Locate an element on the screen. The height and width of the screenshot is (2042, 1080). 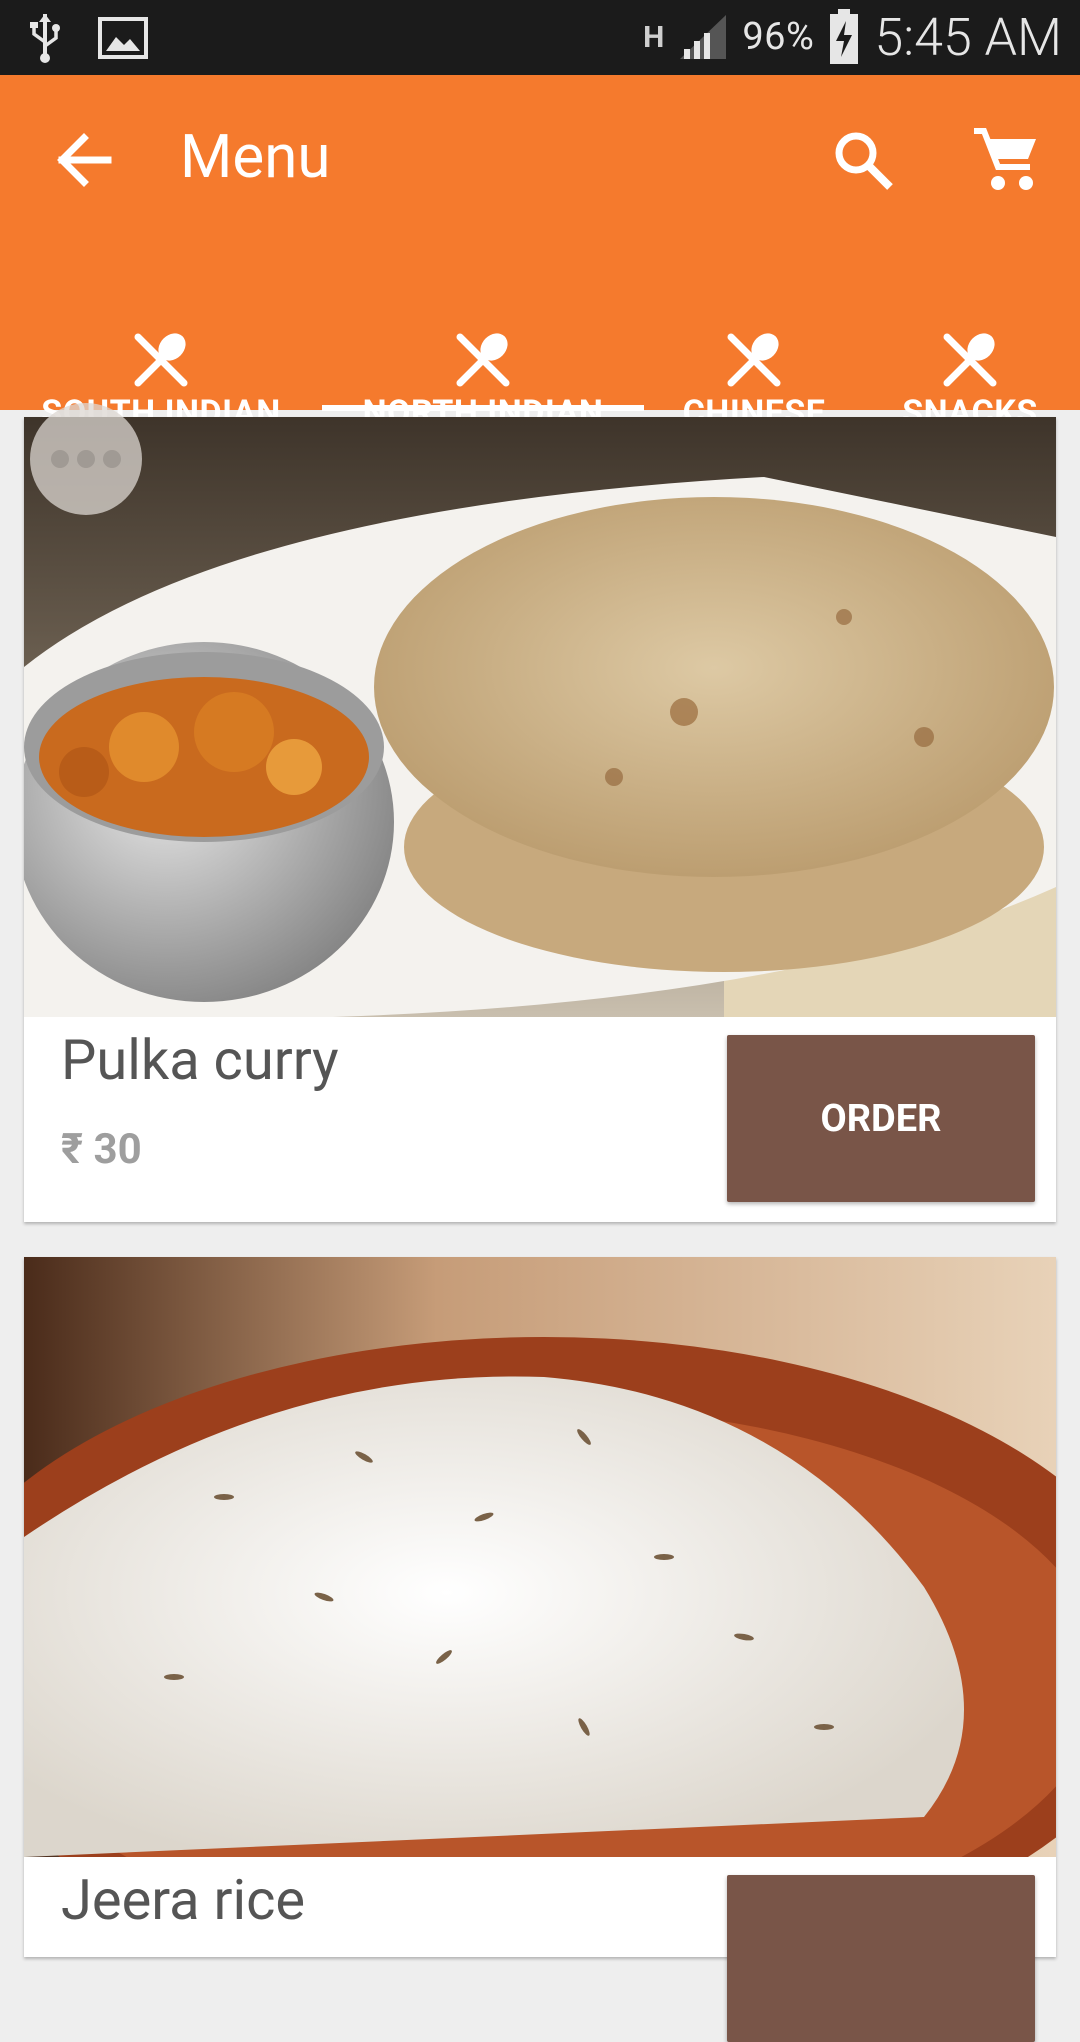
battery-charging-icon is located at coordinates (844, 36).